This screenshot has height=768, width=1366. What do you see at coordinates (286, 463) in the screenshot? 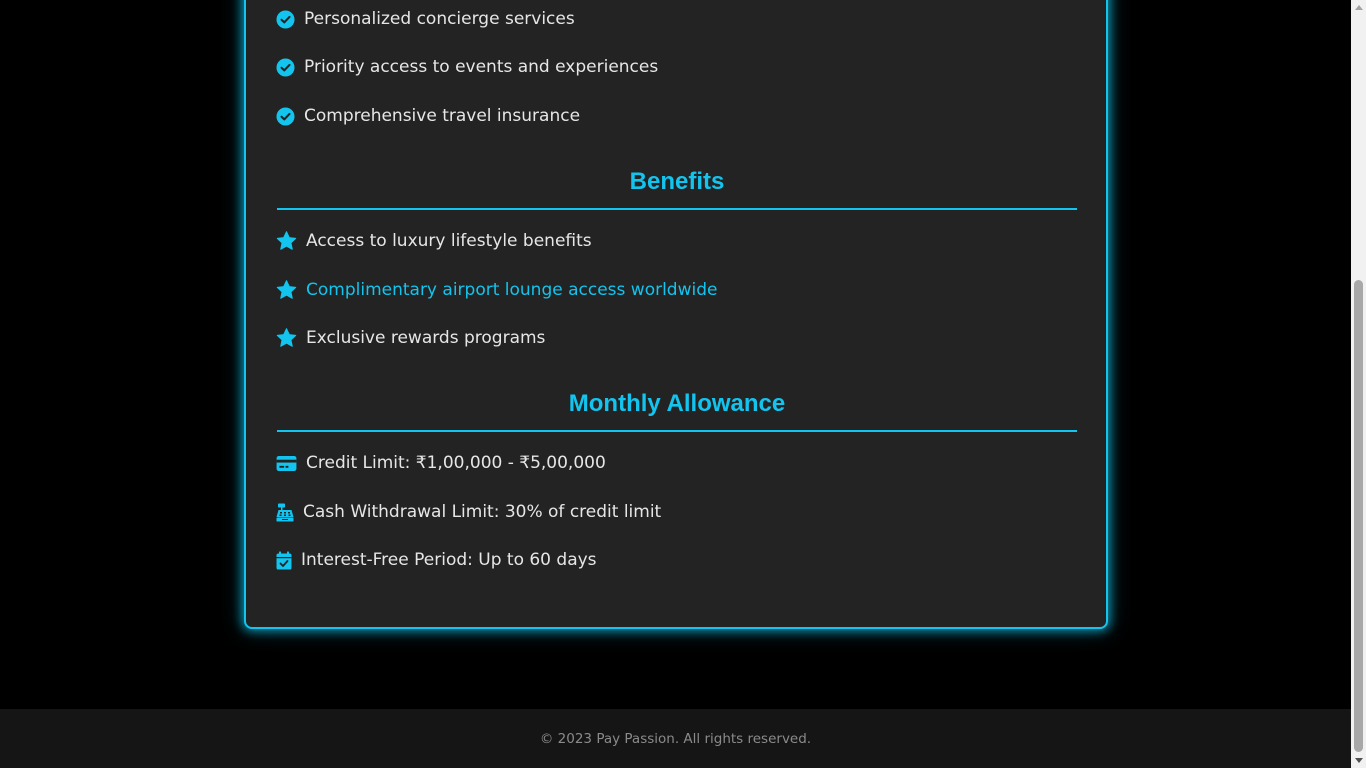
I see `credit-card-icon` at bounding box center [286, 463].